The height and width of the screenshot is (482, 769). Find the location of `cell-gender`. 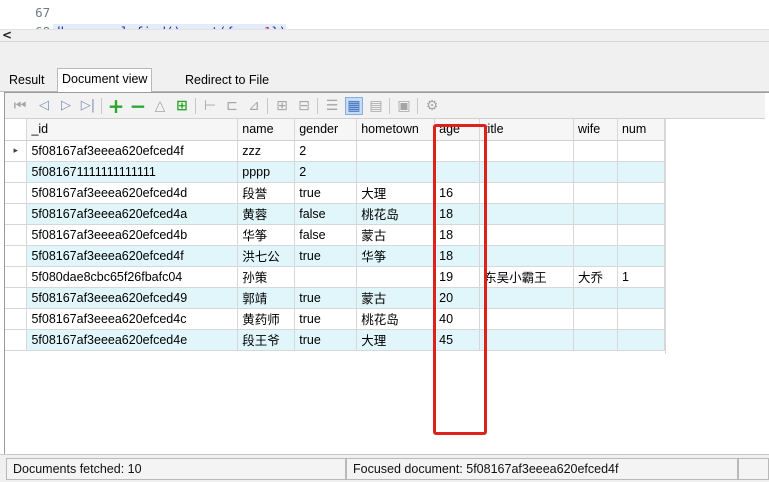

cell-gender is located at coordinates (326, 277).